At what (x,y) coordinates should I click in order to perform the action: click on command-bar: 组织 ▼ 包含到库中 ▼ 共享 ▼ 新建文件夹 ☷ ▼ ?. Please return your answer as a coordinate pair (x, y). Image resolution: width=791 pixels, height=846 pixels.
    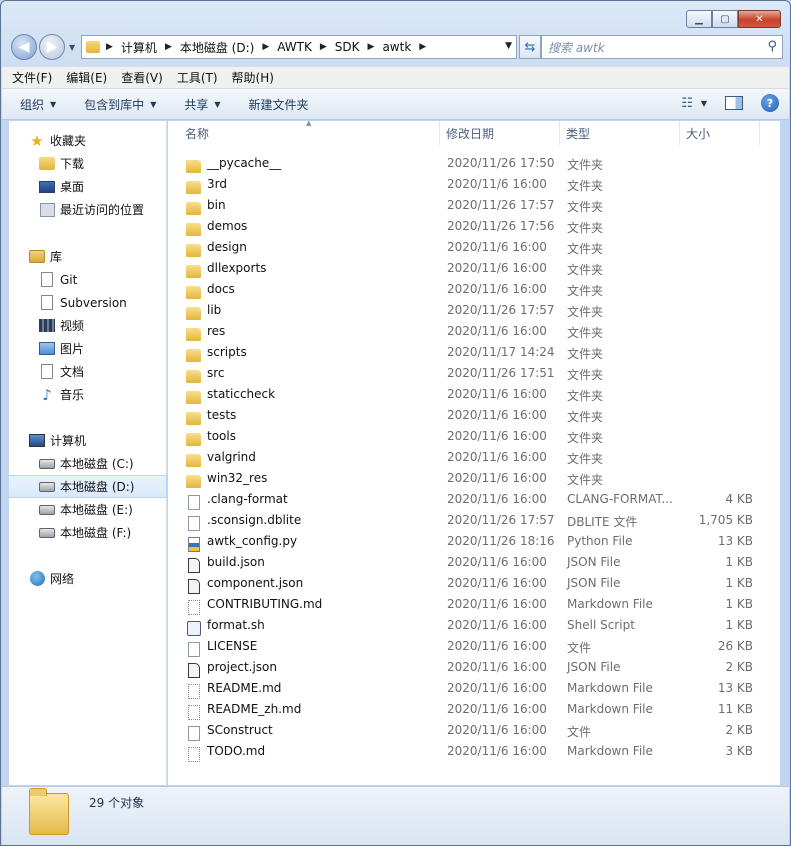
    Looking at the image, I should click on (395, 104).